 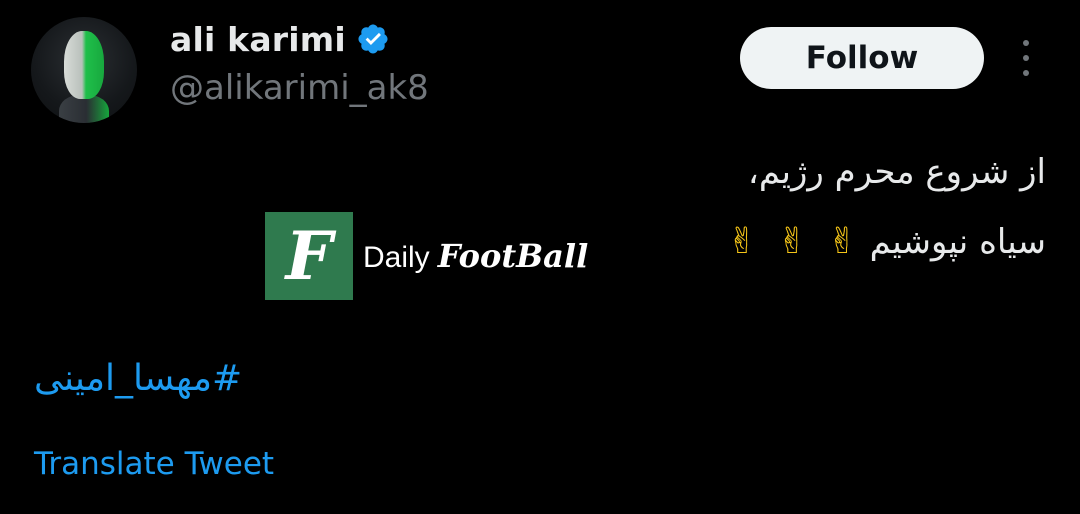 I want to click on daily-football-watermark: F Daily FootBall, so click(x=426, y=256).